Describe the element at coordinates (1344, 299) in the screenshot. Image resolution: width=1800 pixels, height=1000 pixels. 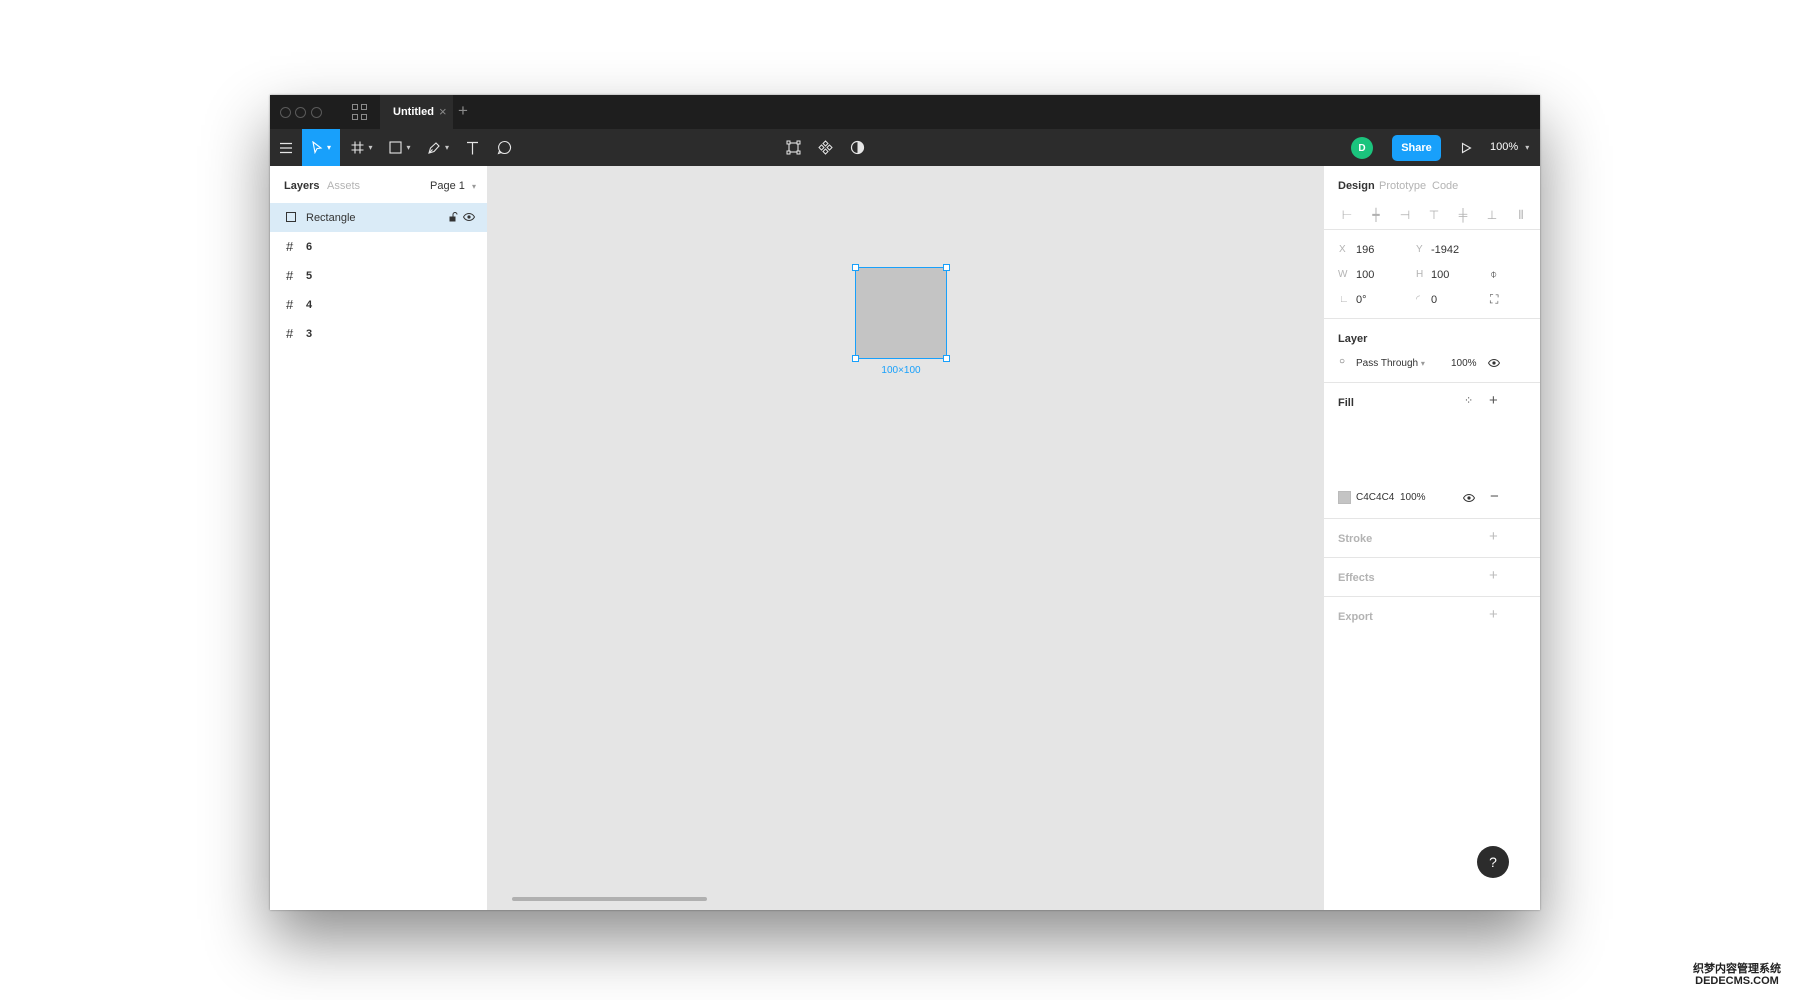
I see `rotation-icon: ∟` at that location.